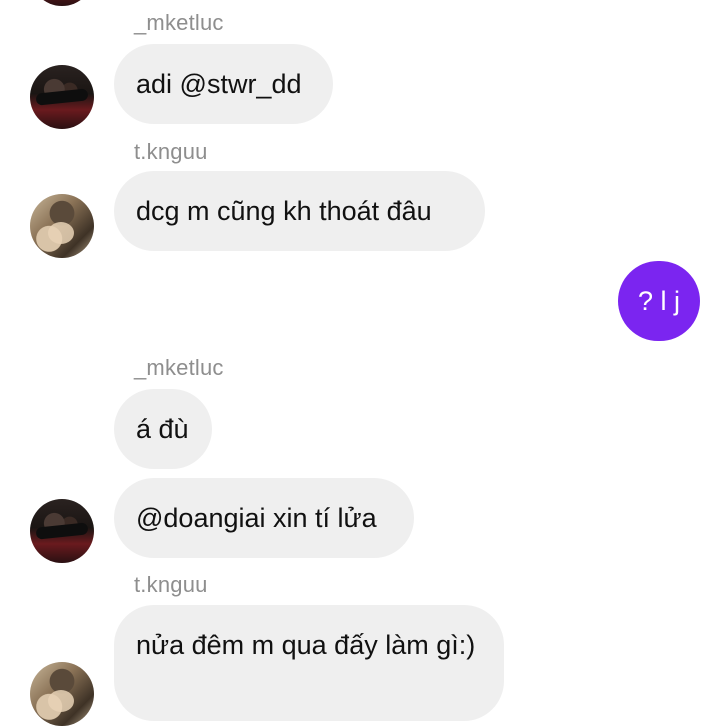 Image resolution: width=720 pixels, height=728 pixels. I want to click on message-text: @doangiai xin tí lửa, so click(256, 518).